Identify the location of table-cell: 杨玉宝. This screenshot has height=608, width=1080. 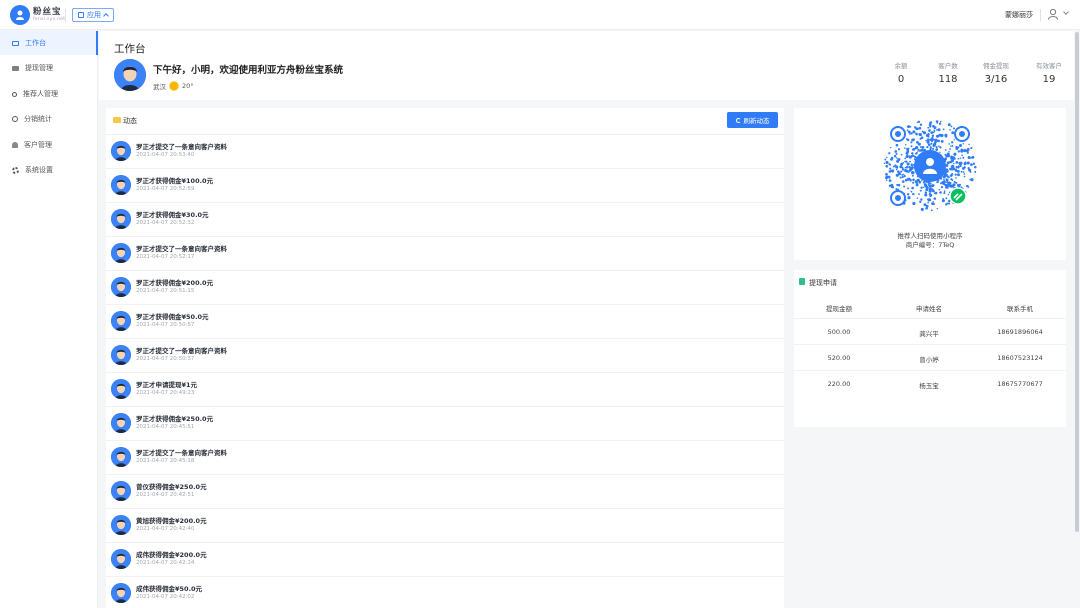
(929, 386).